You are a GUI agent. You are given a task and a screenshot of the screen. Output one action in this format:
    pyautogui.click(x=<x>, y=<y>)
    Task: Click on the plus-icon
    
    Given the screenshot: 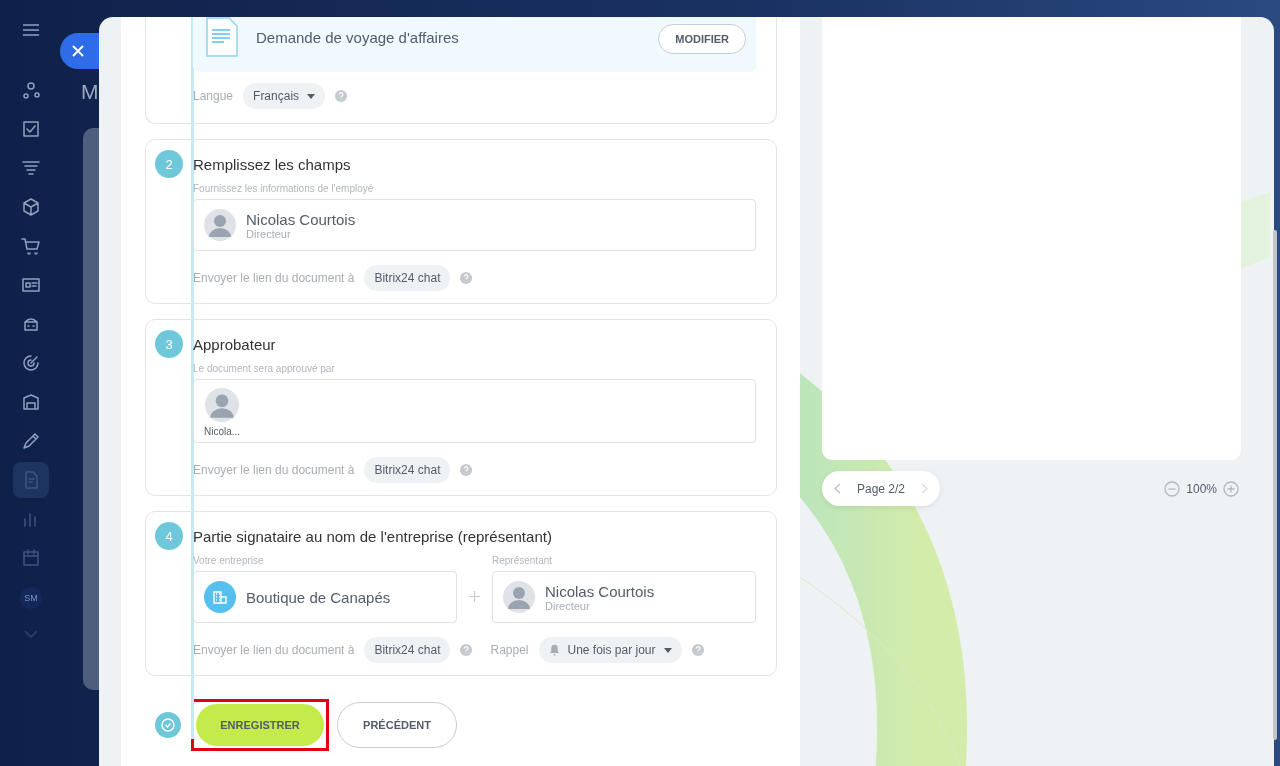 What is the action you would take?
    pyautogui.click(x=474, y=596)
    